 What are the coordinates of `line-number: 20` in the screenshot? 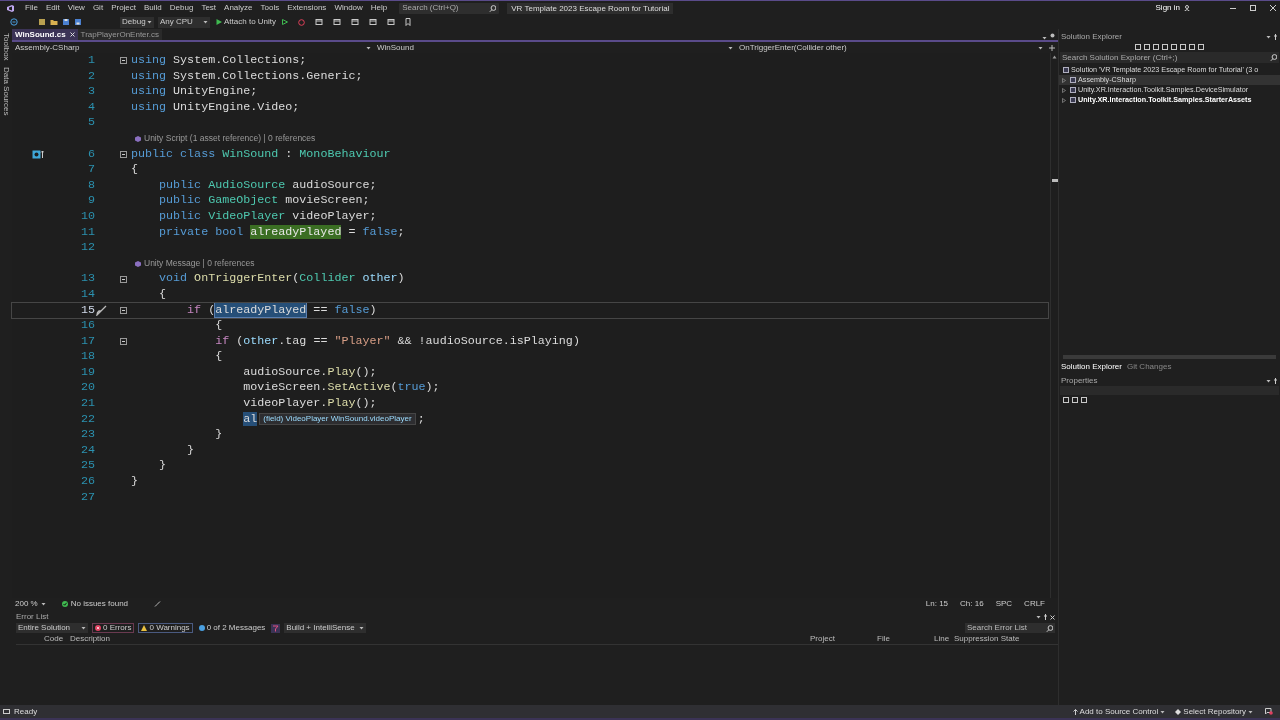 It's located at (87, 388).